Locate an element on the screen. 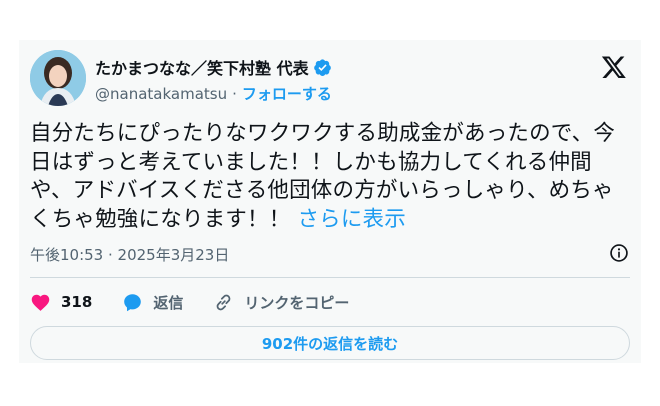 The width and height of the screenshot is (660, 406). follow-button: フォローする is located at coordinates (287, 93).